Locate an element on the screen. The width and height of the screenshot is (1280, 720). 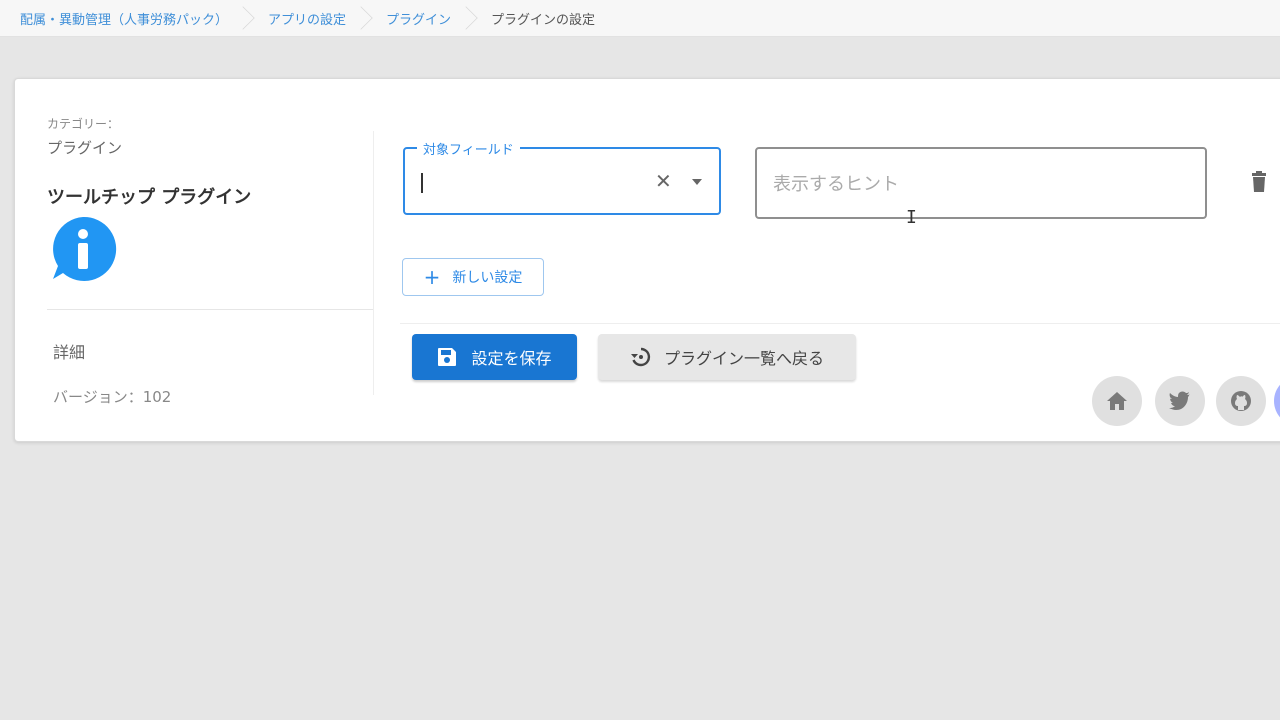
clear-icon: ✕ is located at coordinates (663, 181).